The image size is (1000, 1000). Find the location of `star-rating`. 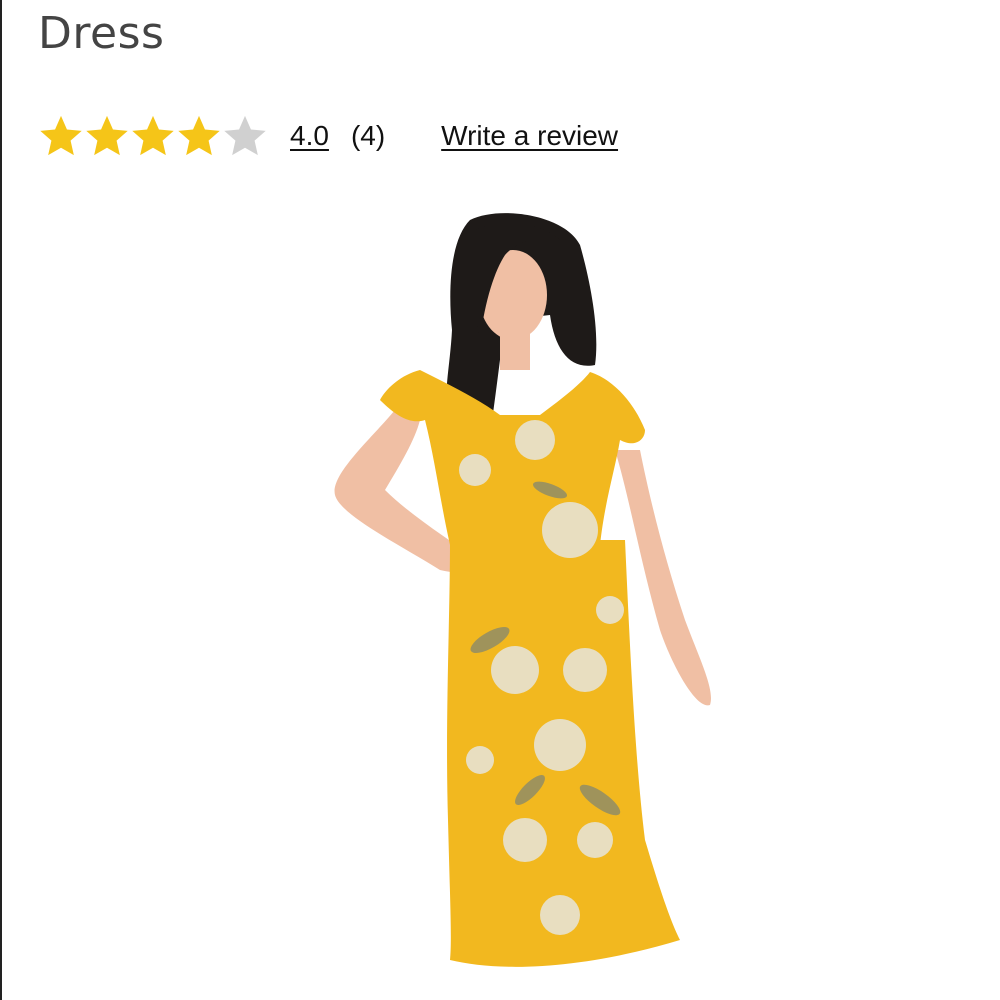

star-rating is located at coordinates (153, 136).